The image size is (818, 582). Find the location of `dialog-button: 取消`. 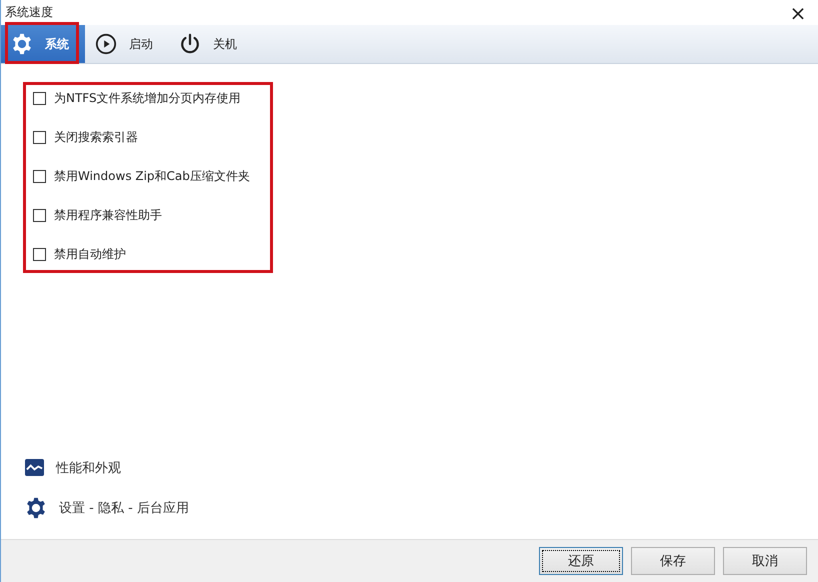

dialog-button: 取消 is located at coordinates (765, 561).